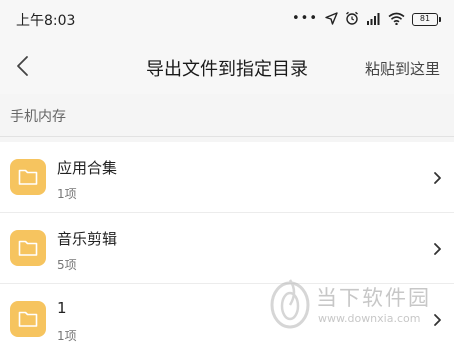 The width and height of the screenshot is (454, 347). I want to click on cellular-signal-icon, so click(373, 19).